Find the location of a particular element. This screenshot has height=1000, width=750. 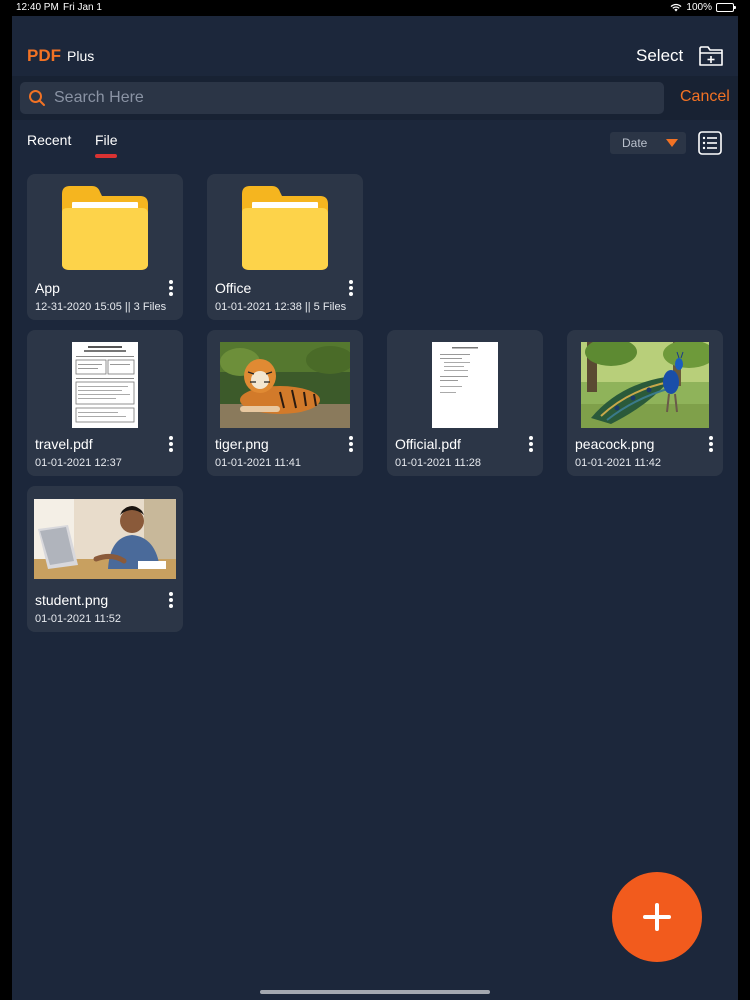

tab-recent: Recent is located at coordinates (49, 140).